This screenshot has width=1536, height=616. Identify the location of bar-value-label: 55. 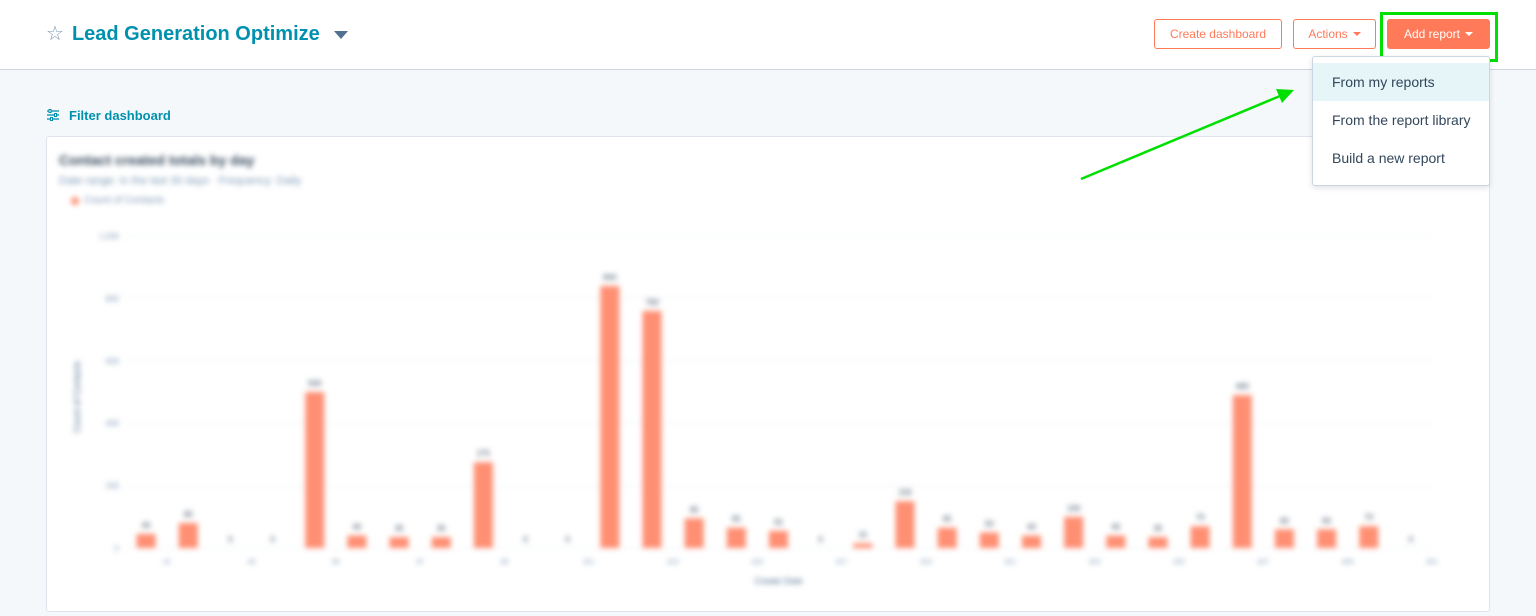
(778, 522).